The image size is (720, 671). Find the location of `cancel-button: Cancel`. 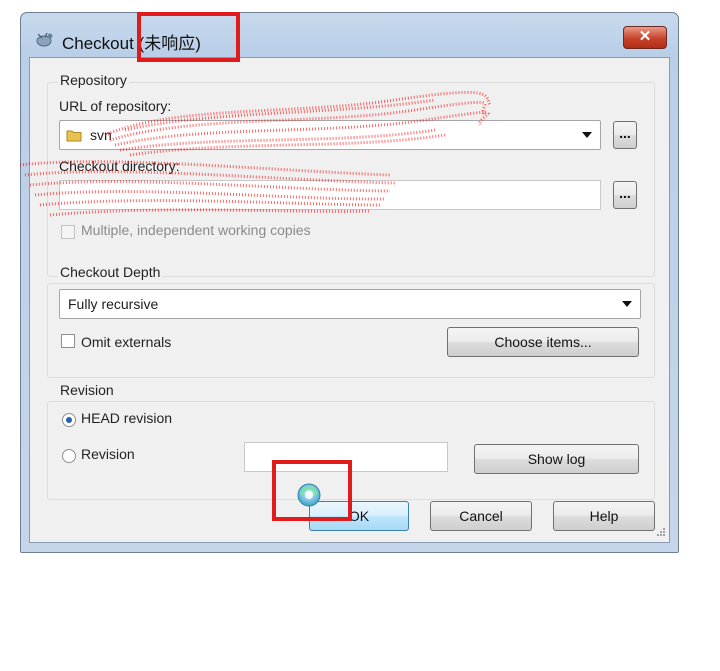

cancel-button: Cancel is located at coordinates (481, 516).